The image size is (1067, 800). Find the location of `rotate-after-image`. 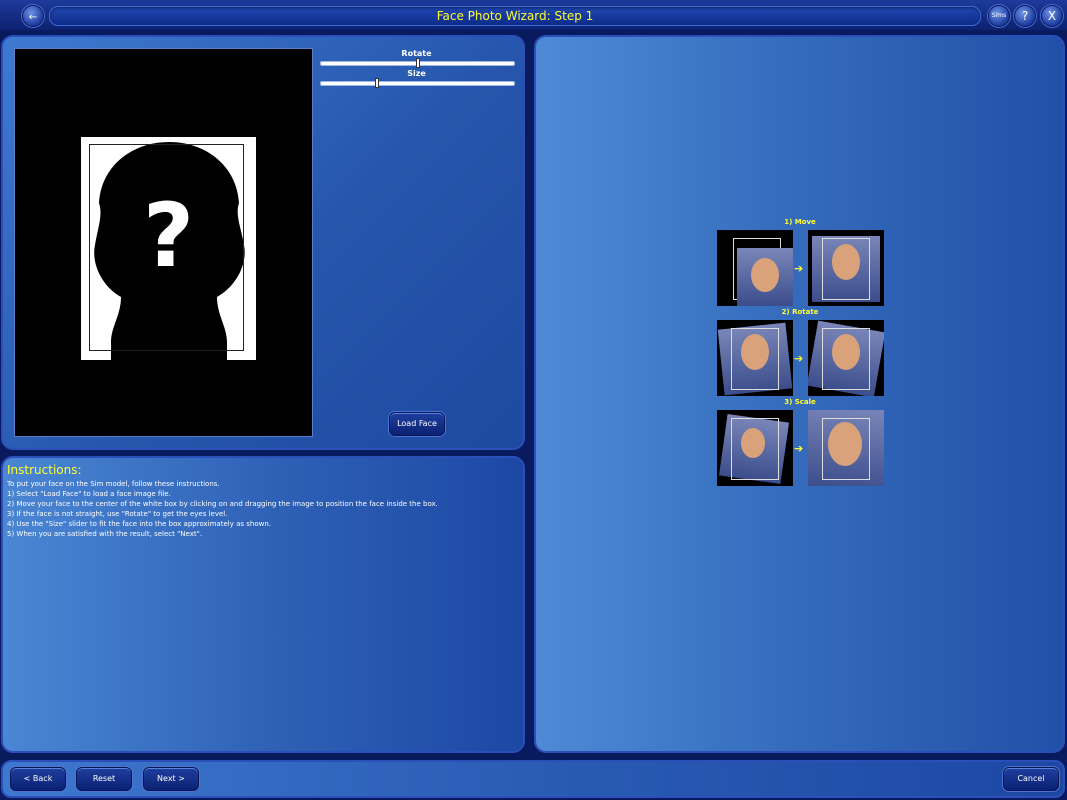

rotate-after-image is located at coordinates (846, 358).